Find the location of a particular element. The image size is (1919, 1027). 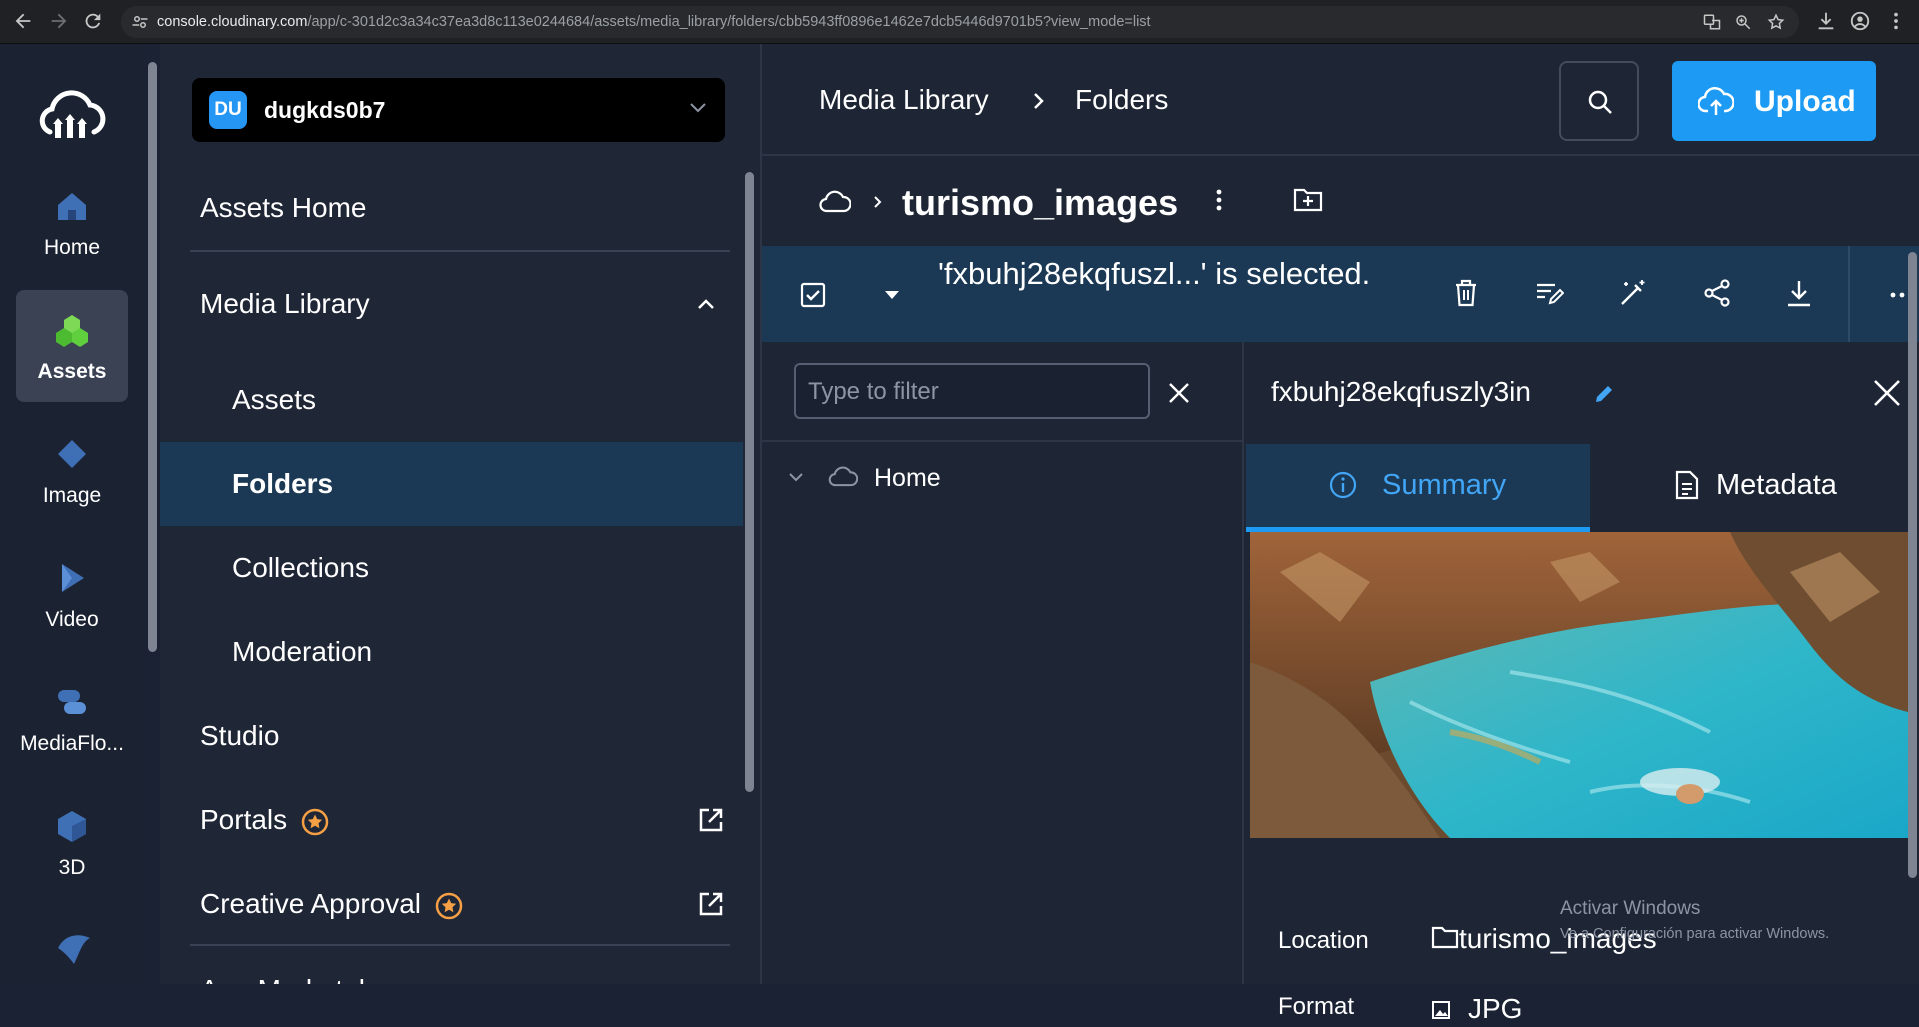

mediaflows-icon is located at coordinates (72, 702).